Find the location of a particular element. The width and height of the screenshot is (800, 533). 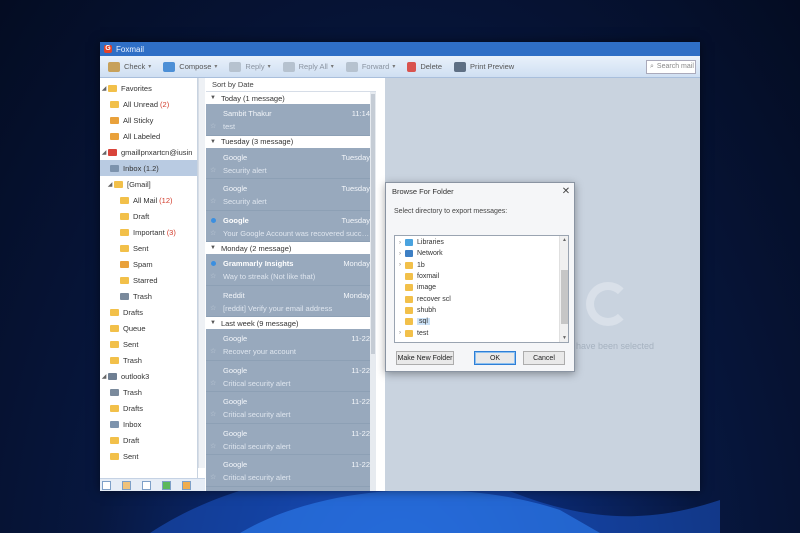

folder-tree-scrollbar: ▲ ▼ is located at coordinates (563, 289).